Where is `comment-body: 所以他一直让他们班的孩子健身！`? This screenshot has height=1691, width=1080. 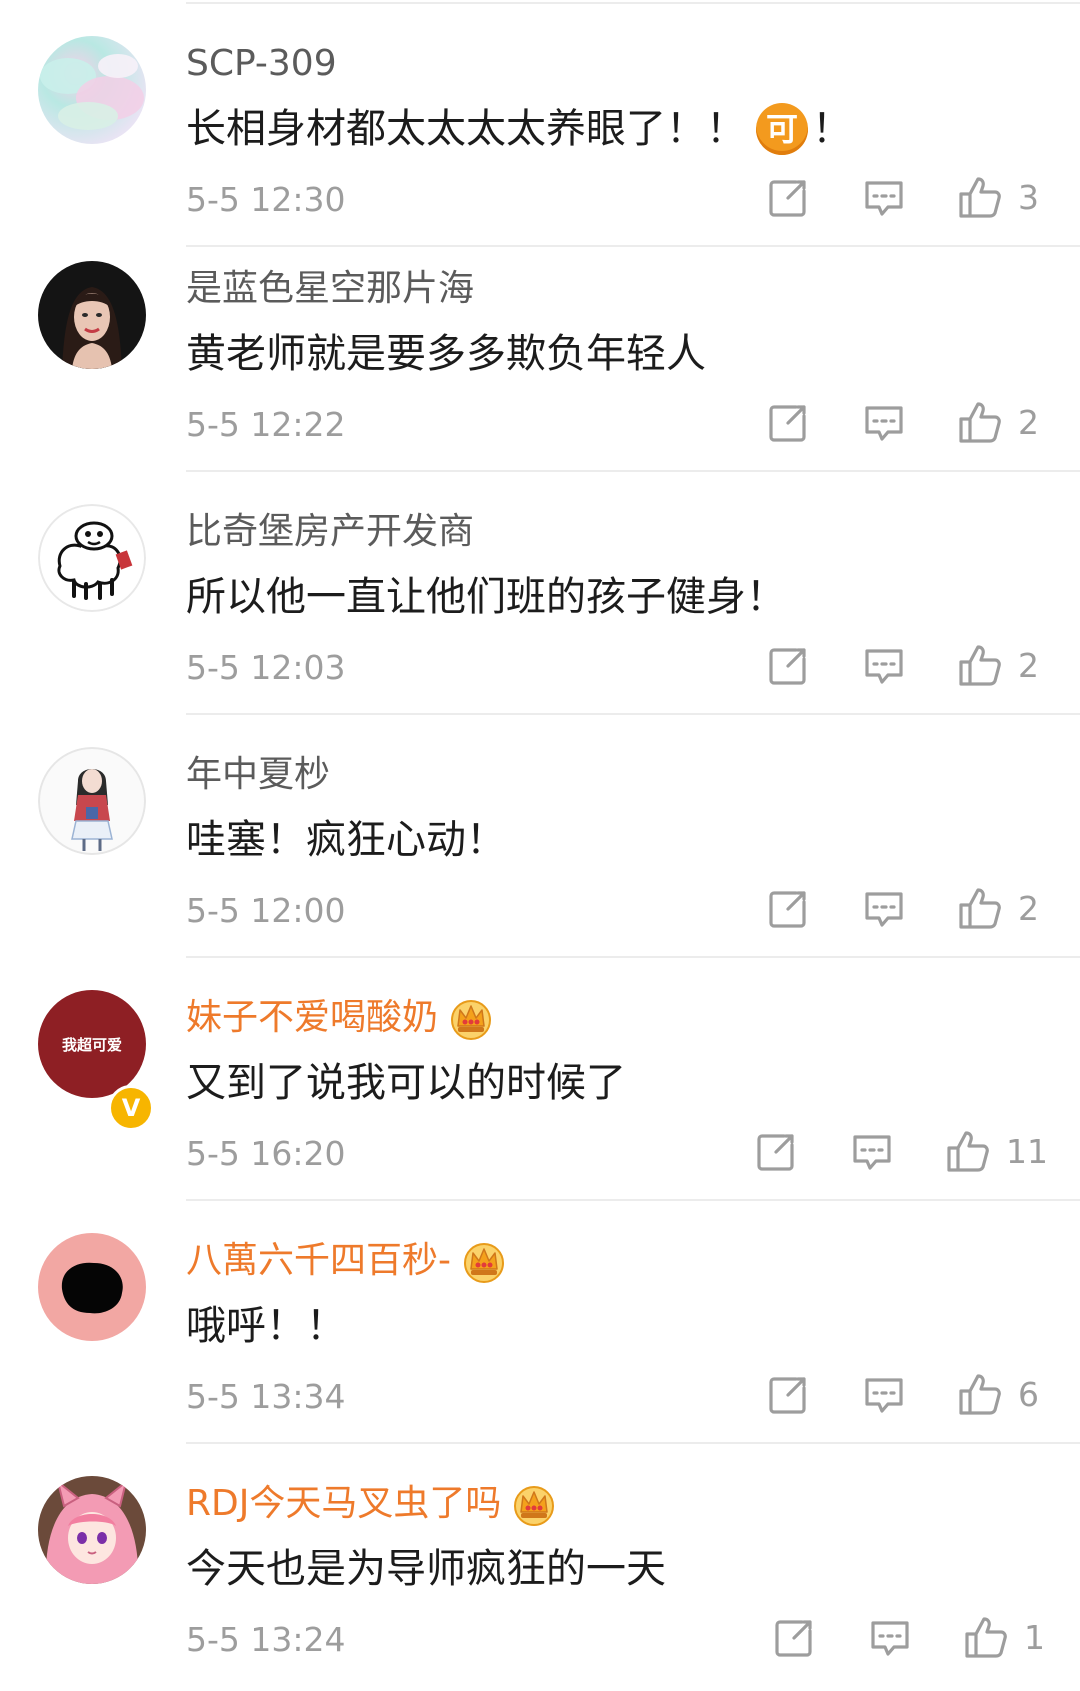 comment-body: 所以他一直让他们班的孩子健身！ is located at coordinates (486, 597).